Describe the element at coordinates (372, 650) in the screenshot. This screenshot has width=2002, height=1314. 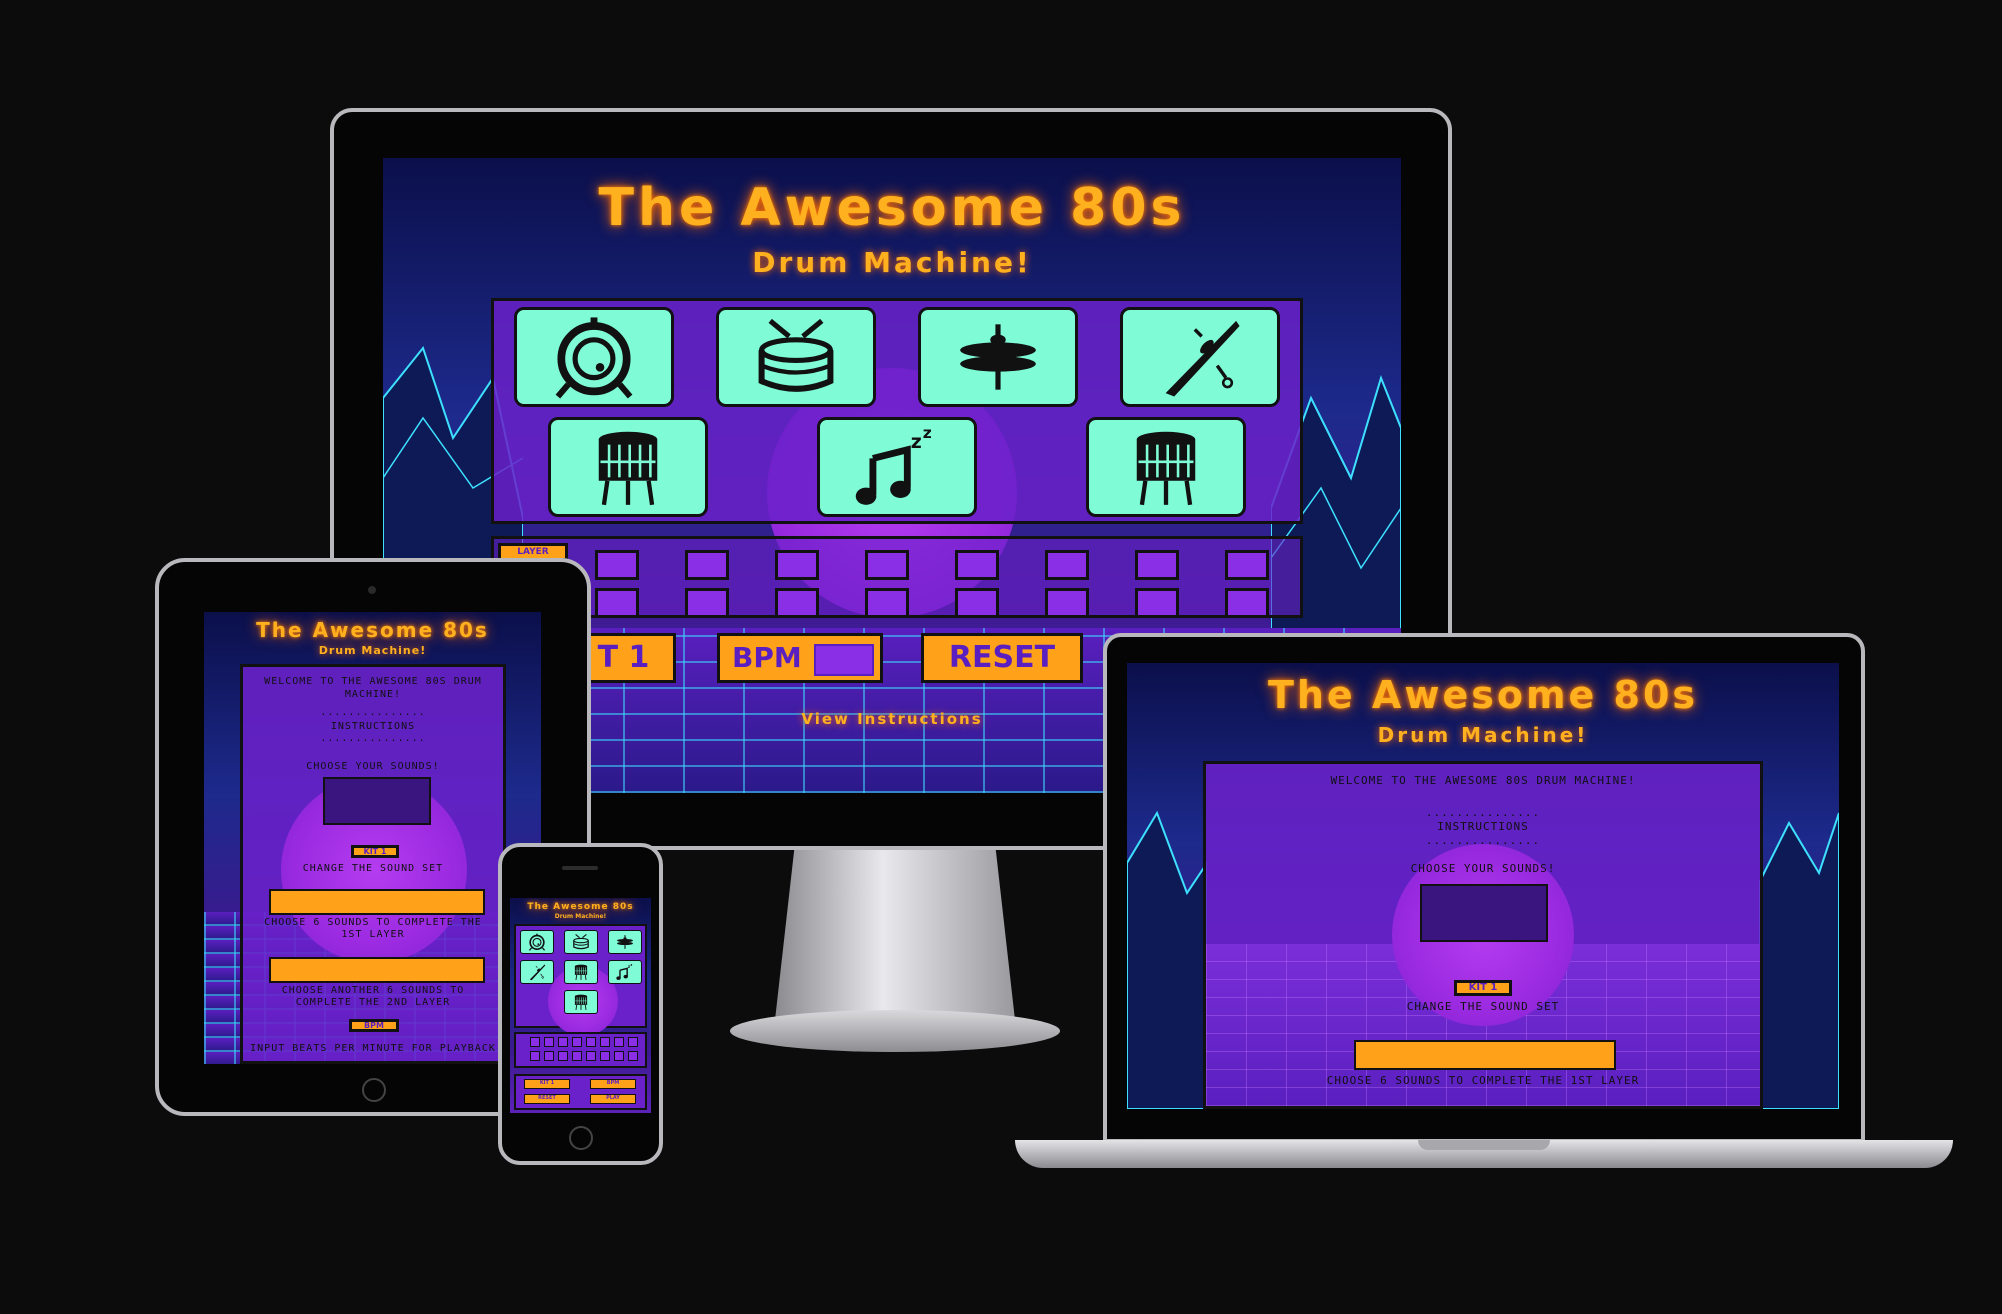
I see `tablet-subtitle: Drum Machine!` at that location.